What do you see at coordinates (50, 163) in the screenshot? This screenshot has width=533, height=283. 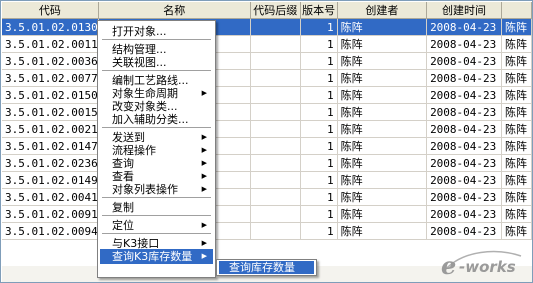 I see `cell-code: 3.5.01.02.0236` at bounding box center [50, 163].